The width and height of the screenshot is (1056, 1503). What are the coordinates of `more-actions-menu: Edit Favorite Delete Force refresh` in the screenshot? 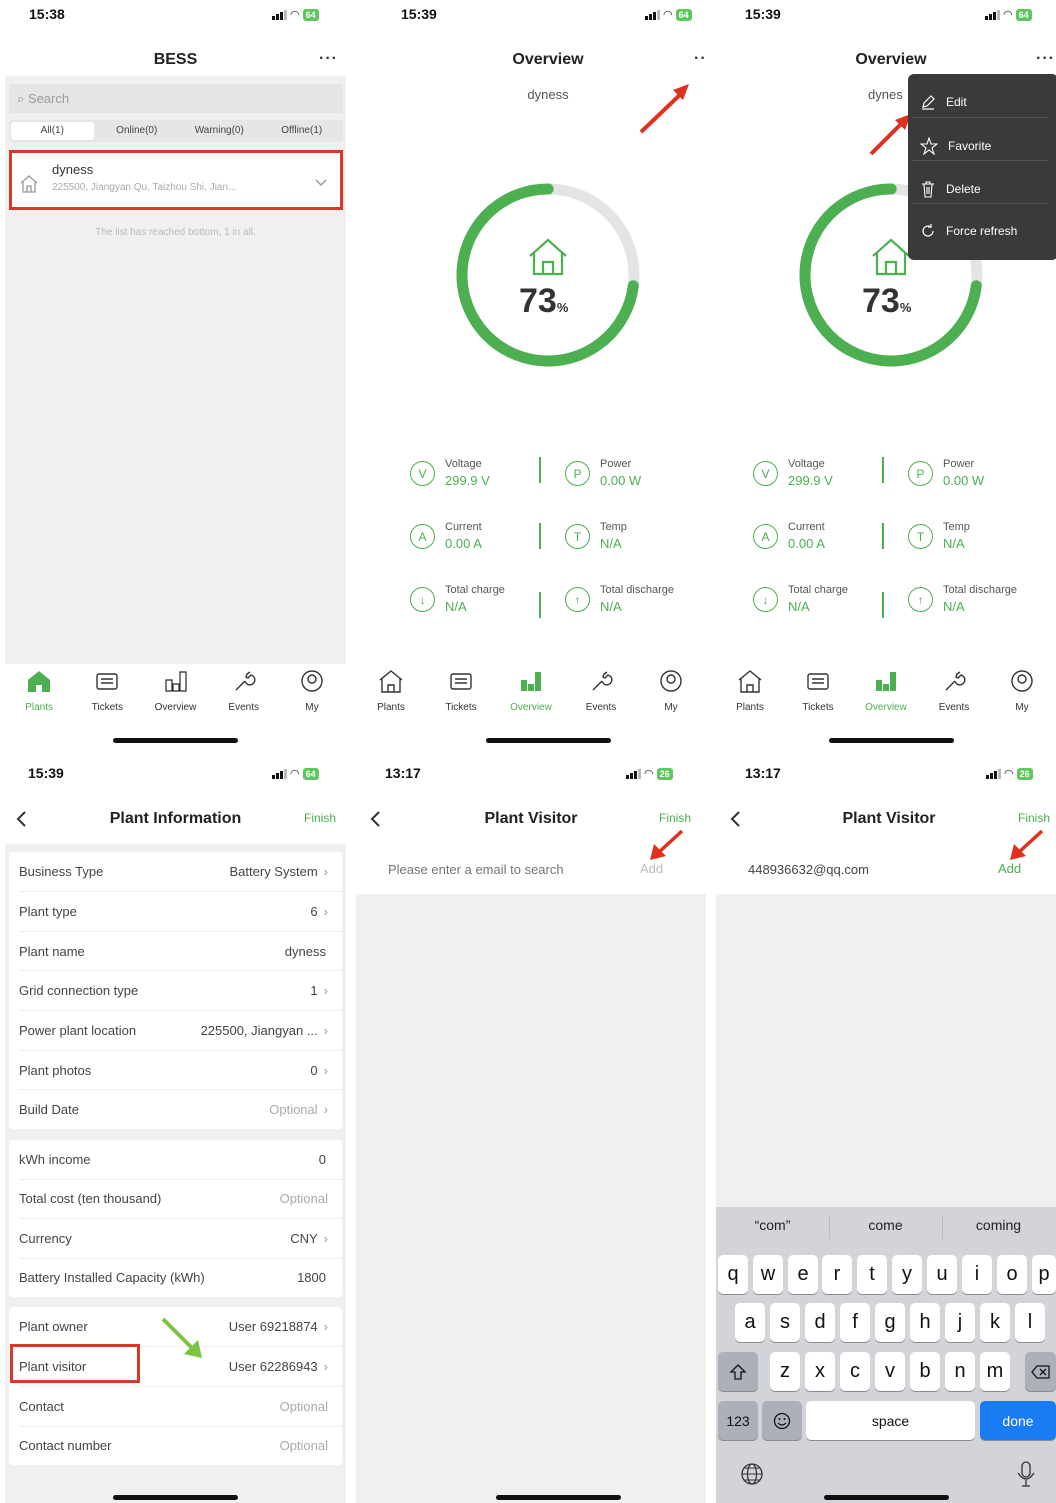 It's located at (982, 167).